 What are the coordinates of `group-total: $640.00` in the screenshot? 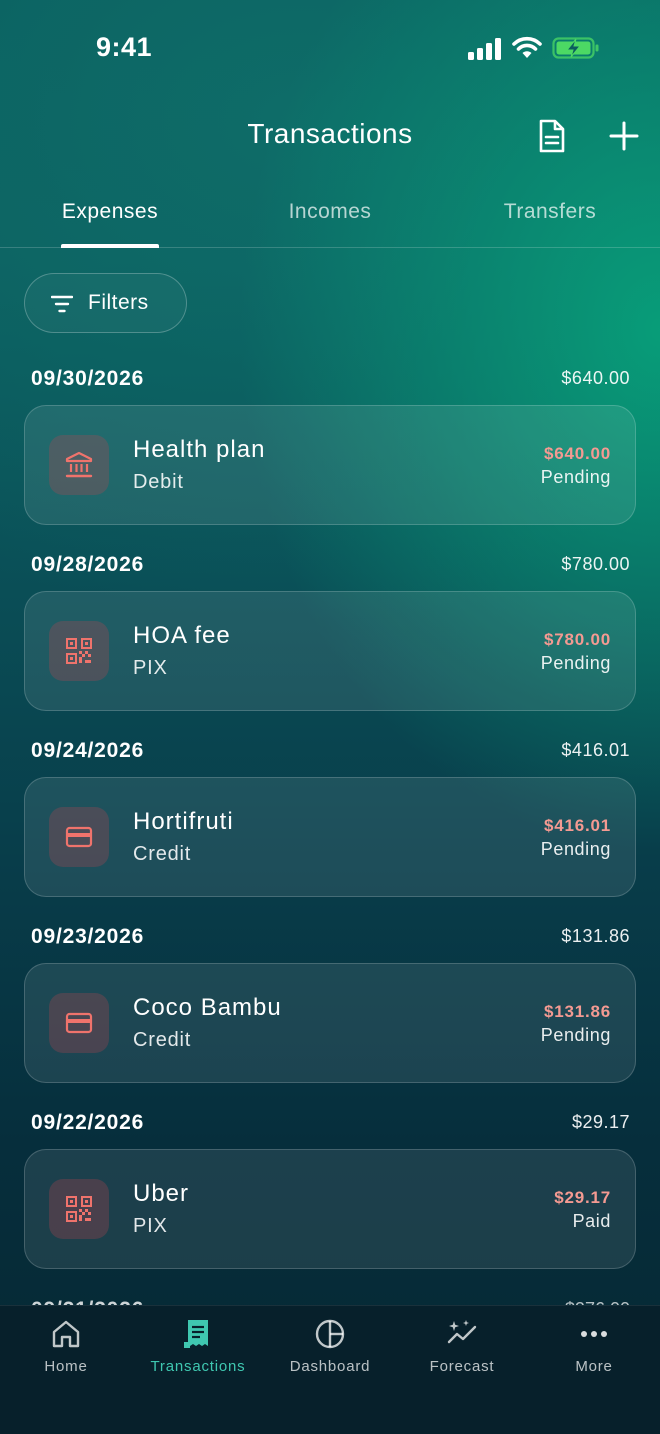 It's located at (595, 378).